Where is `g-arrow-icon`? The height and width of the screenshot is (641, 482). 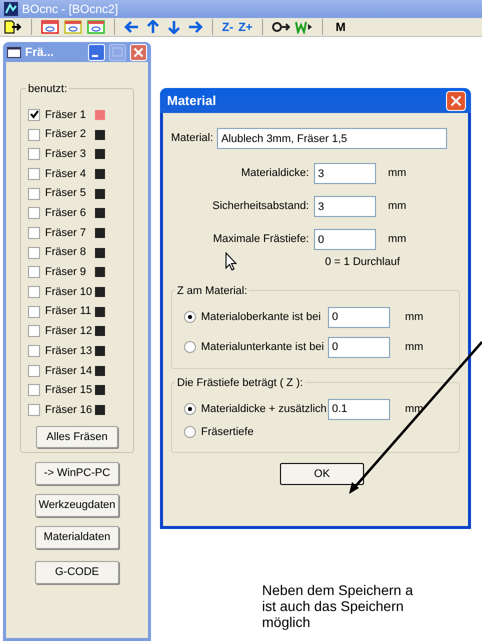 g-arrow-icon is located at coordinates (281, 27).